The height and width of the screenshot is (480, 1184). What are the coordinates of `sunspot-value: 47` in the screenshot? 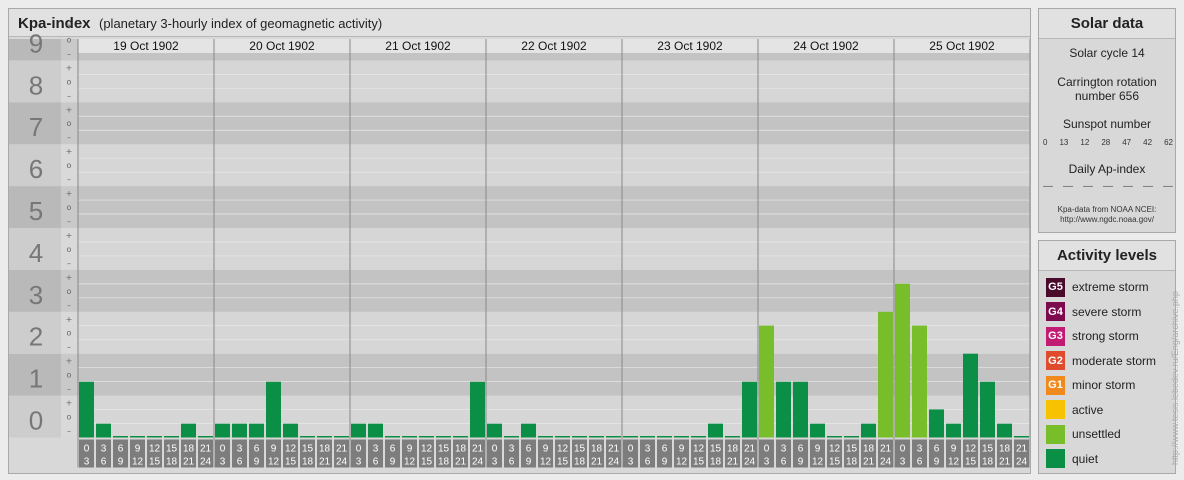 It's located at (1127, 142).